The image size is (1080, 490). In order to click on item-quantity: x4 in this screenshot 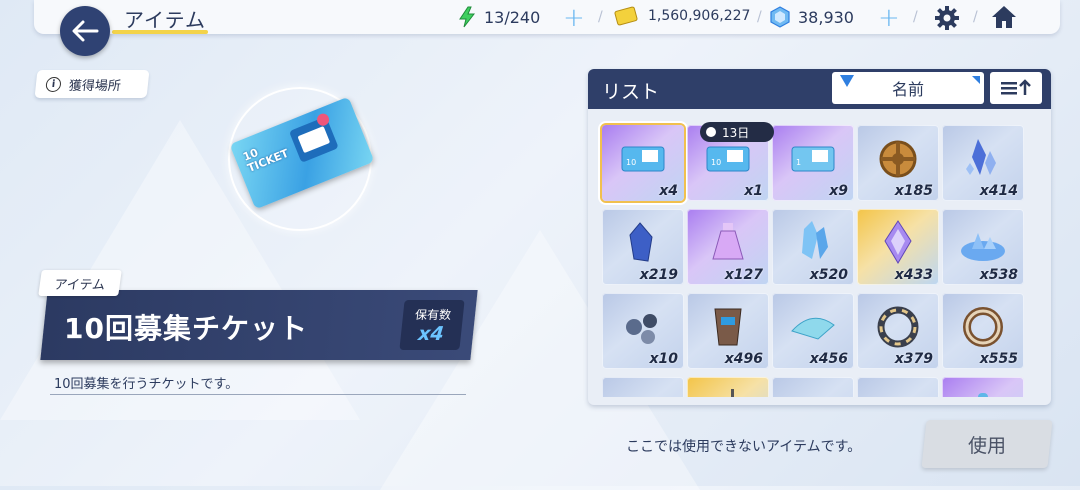, I will do `click(668, 191)`.